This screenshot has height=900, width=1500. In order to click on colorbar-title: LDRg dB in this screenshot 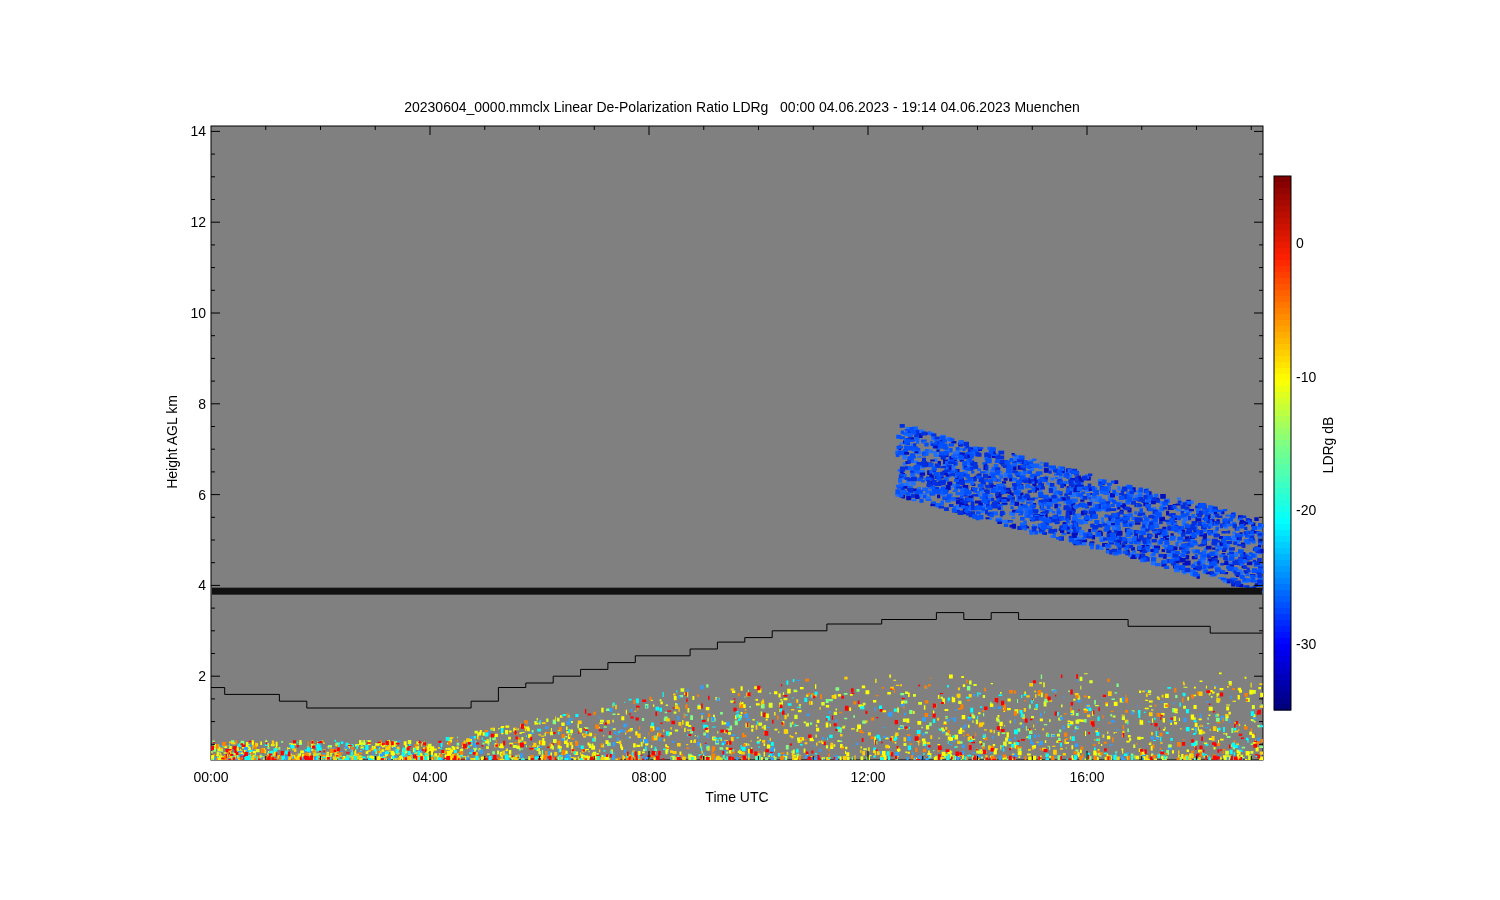, I will do `click(1328, 445)`.